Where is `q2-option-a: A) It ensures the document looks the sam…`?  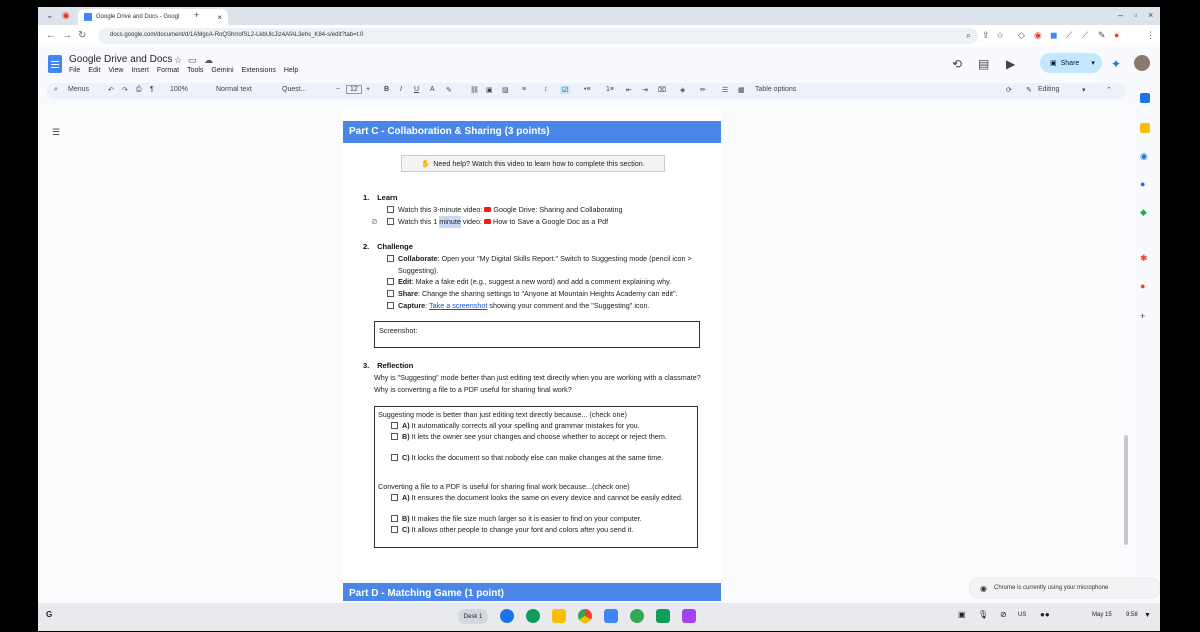
q2-option-a: A) It ensures the document looks the sam… is located at coordinates (541, 498).